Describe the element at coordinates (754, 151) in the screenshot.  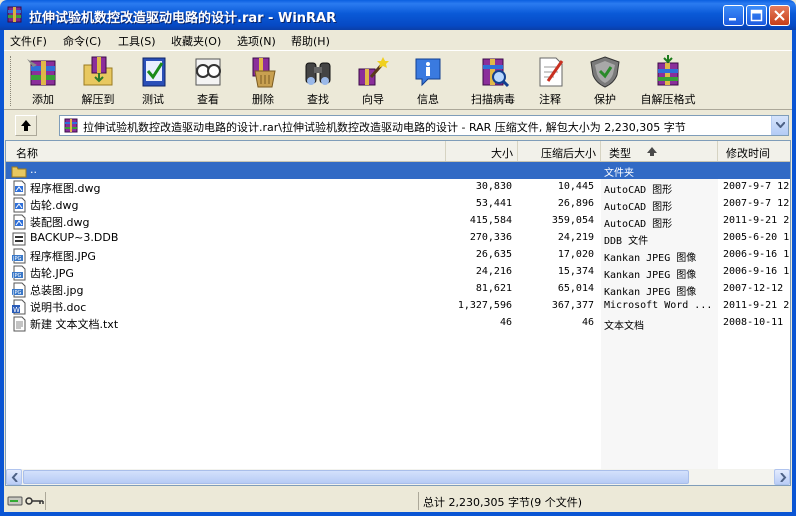
I see `column-header-modified: 修改时间` at that location.